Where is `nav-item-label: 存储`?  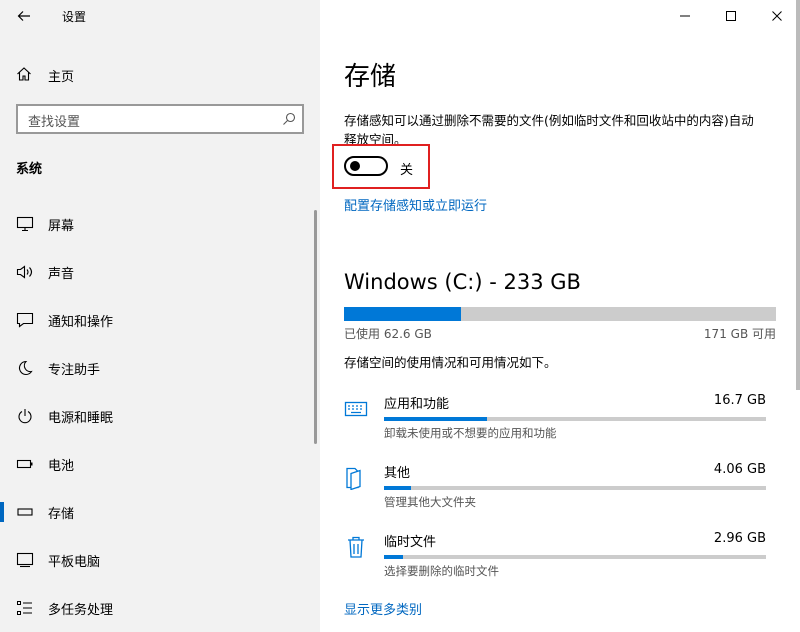 nav-item-label: 存储 is located at coordinates (61, 514).